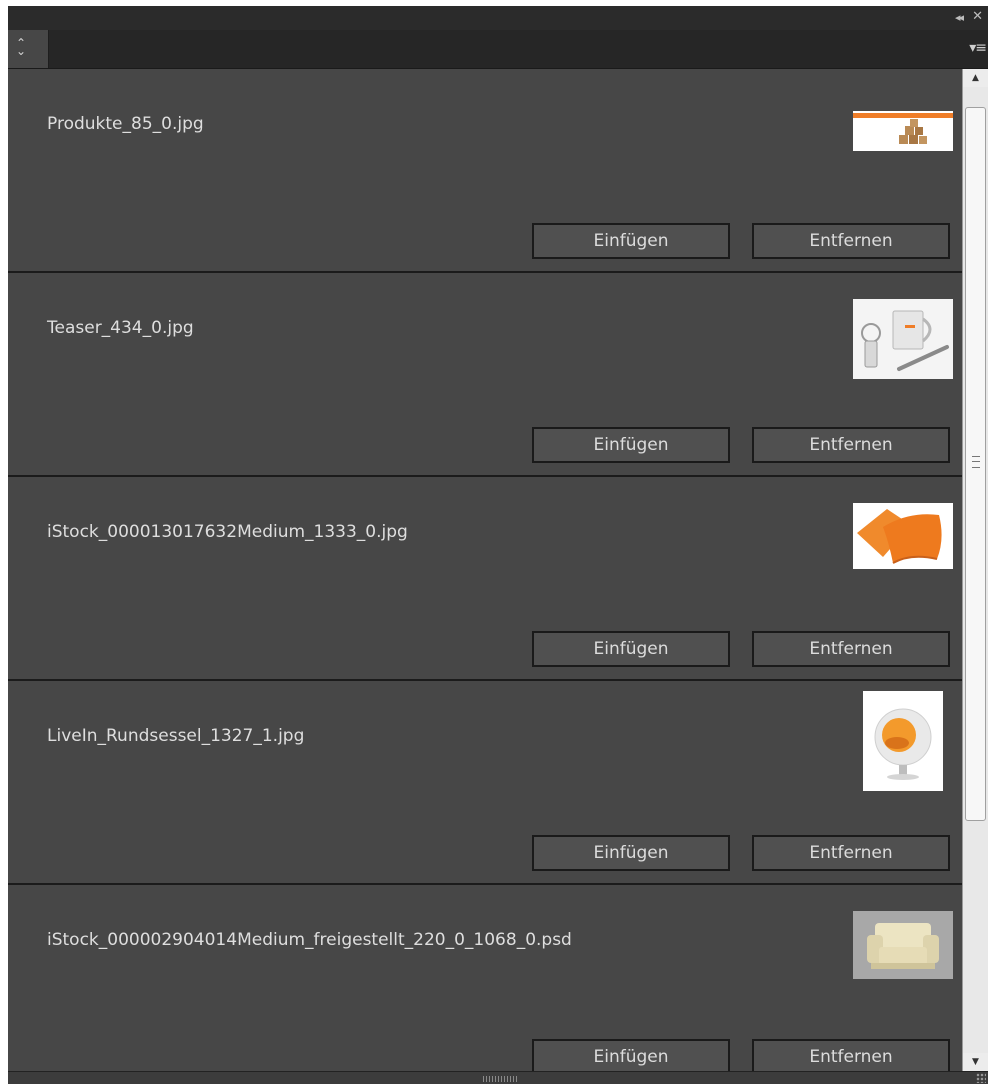  I want to click on orange-pillows-thumbnail, so click(903, 536).